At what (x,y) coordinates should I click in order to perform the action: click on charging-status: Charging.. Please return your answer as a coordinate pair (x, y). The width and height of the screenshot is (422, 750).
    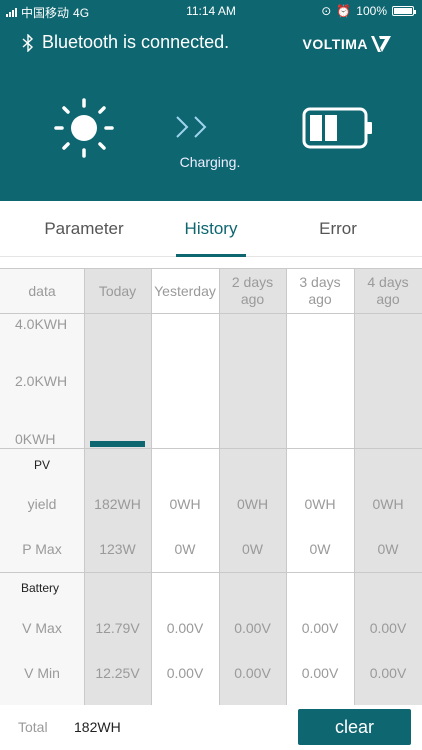
    Looking at the image, I should click on (210, 162).